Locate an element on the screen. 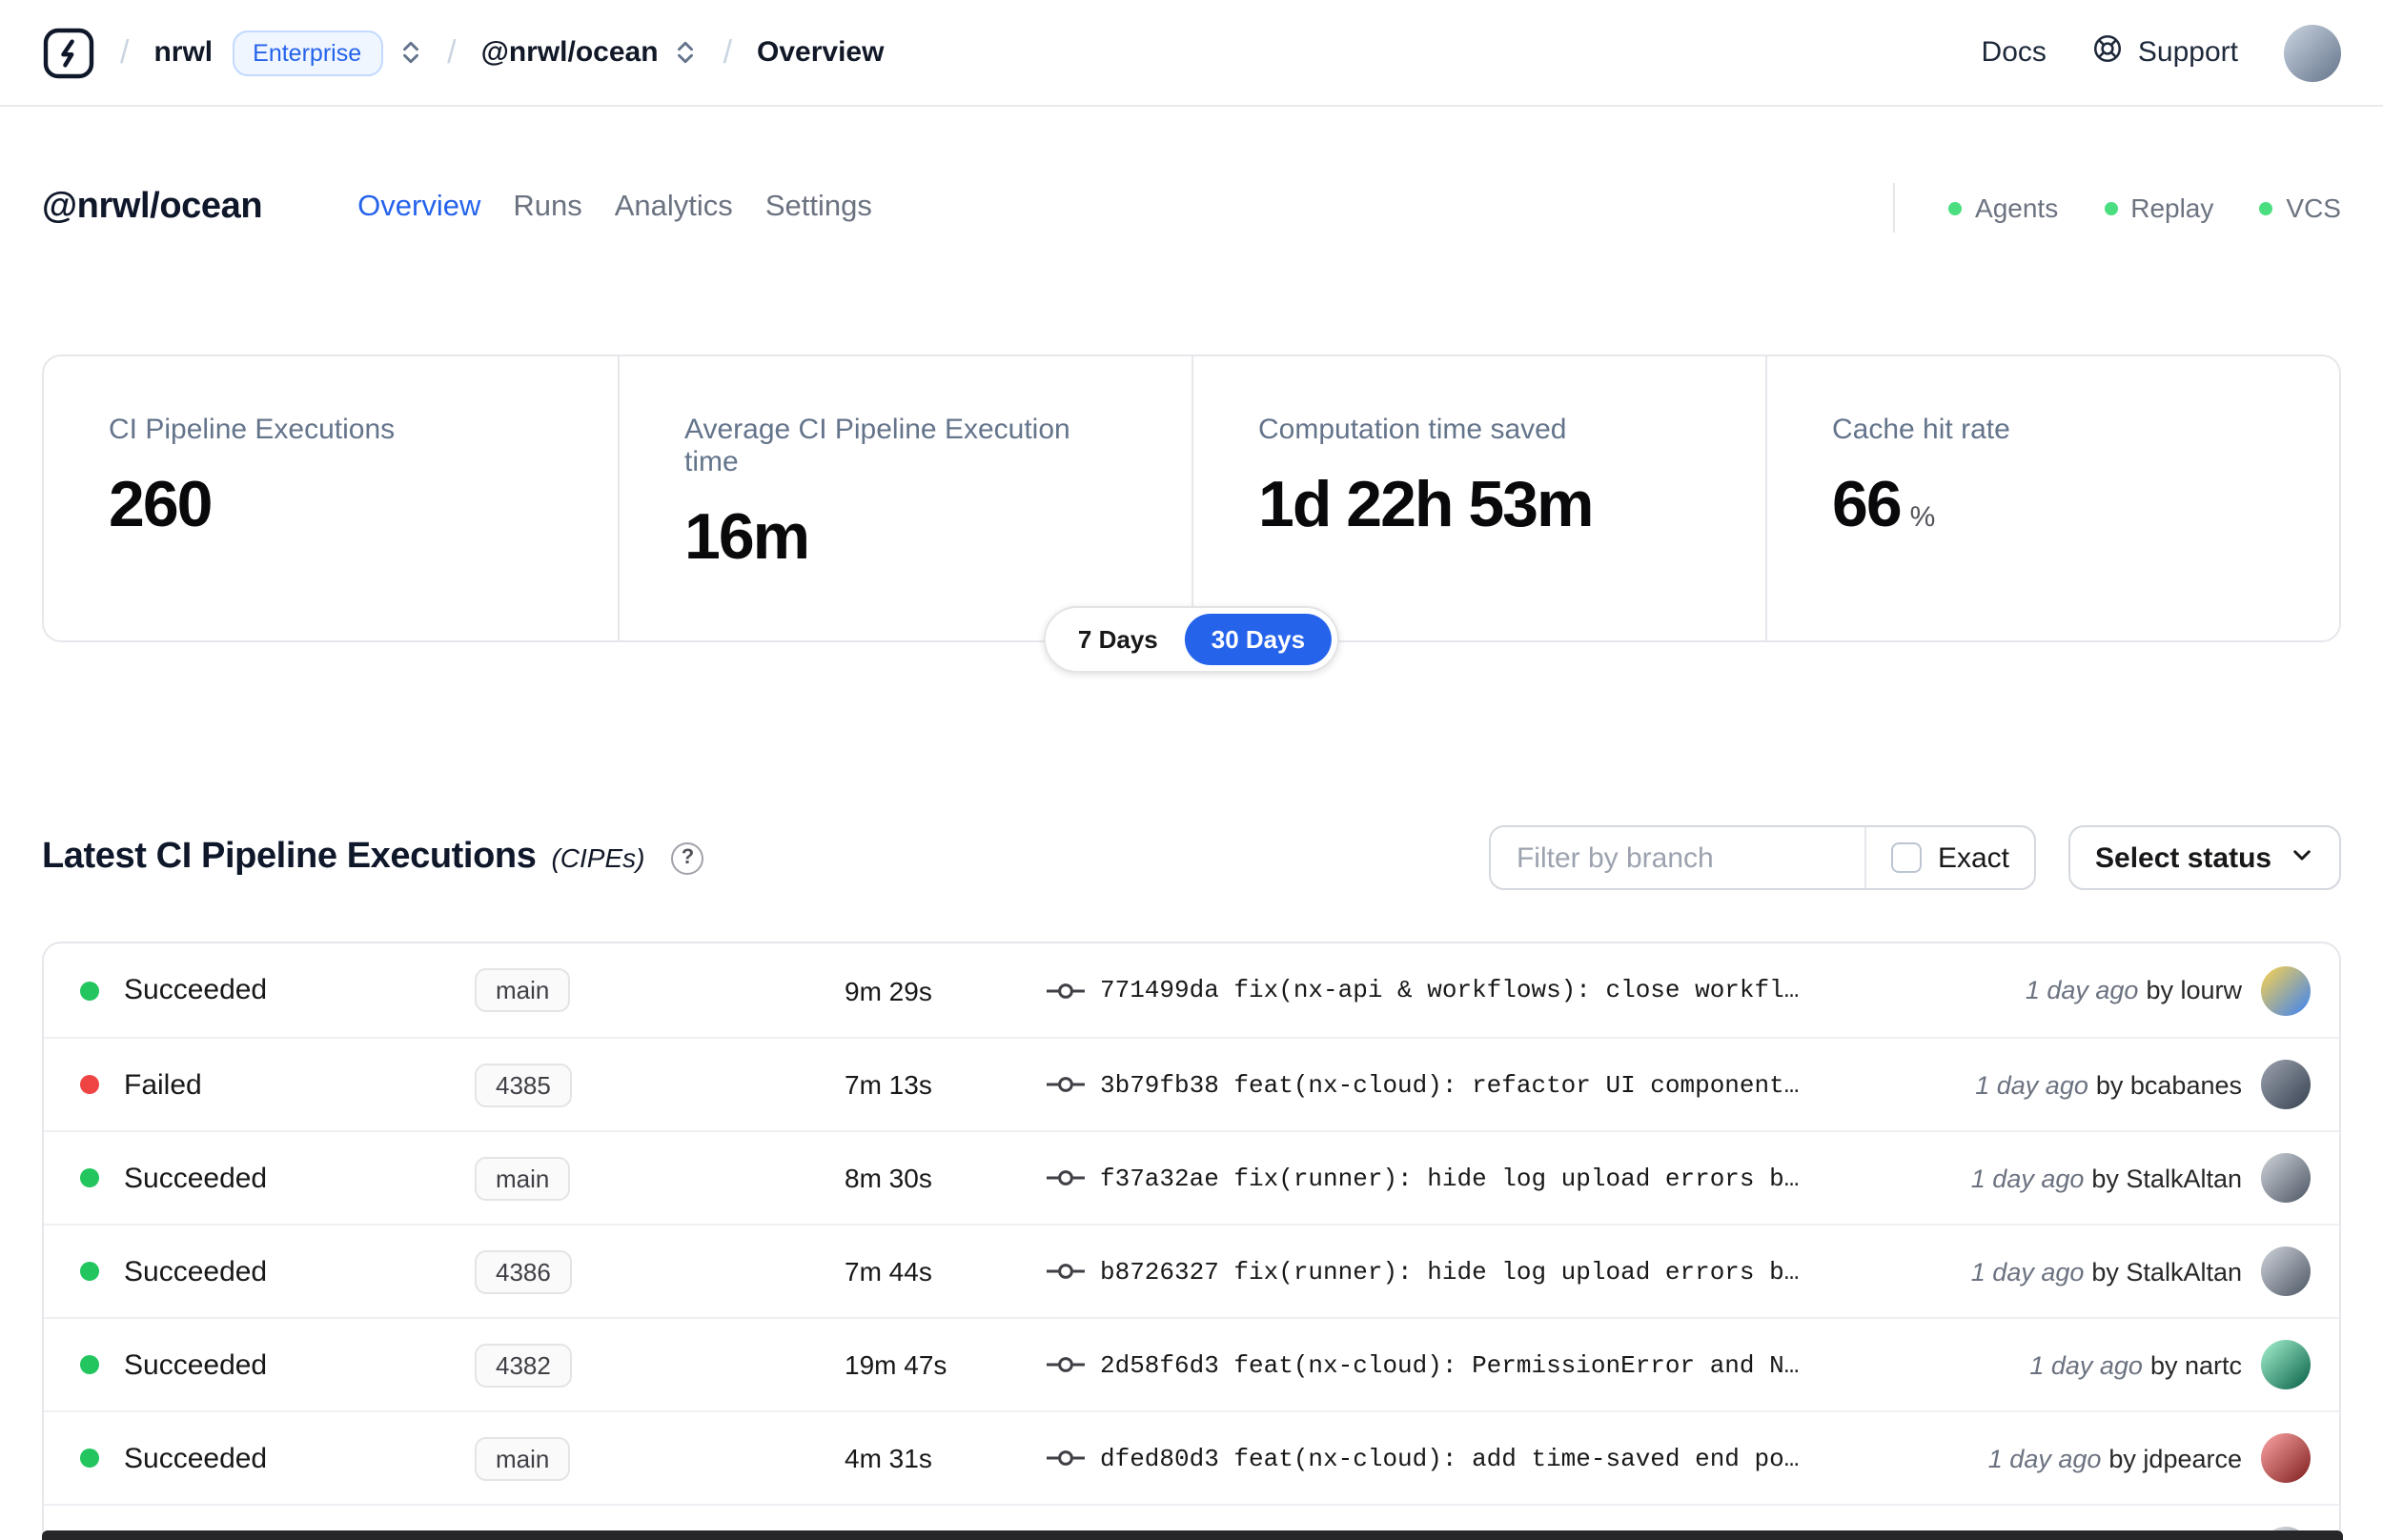  workspace-switcher-chevrons-icon is located at coordinates (687, 52).